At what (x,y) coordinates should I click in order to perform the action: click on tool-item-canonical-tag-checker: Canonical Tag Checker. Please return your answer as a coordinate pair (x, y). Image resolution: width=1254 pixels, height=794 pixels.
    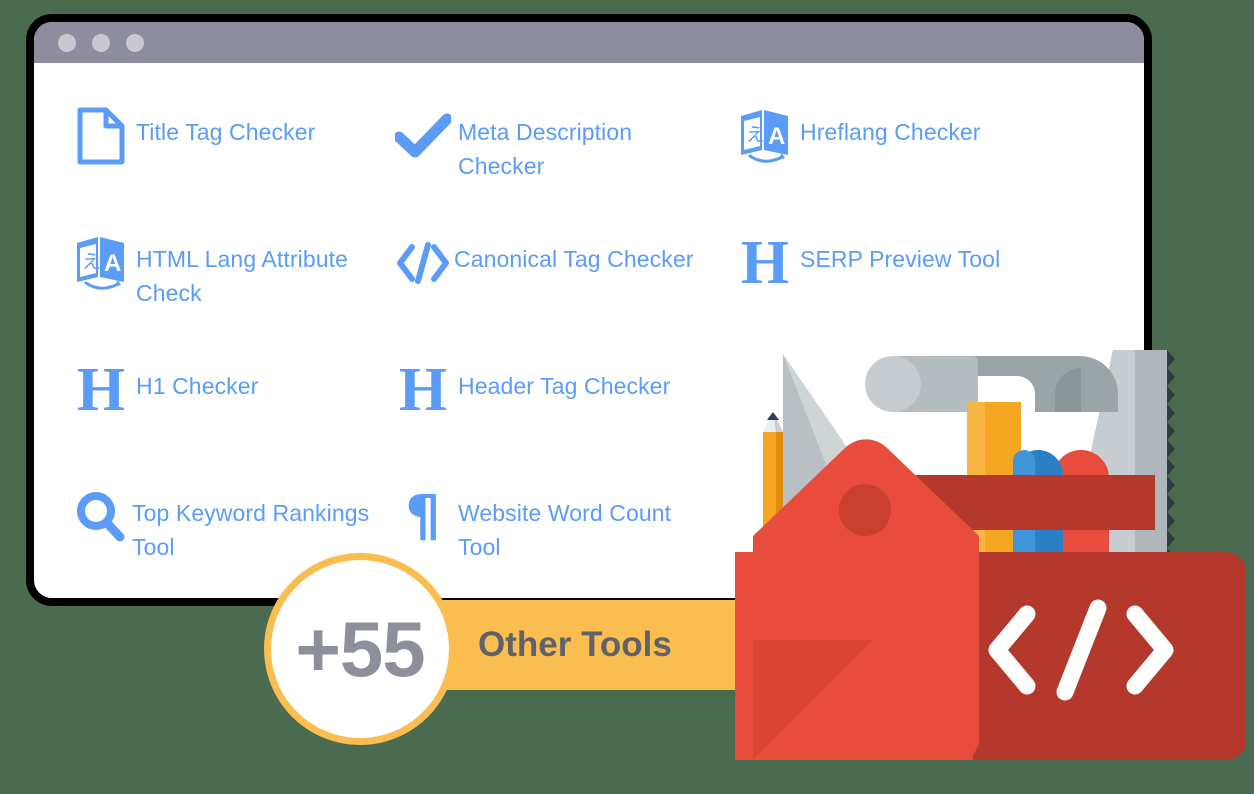
    Looking at the image, I should click on (565, 297).